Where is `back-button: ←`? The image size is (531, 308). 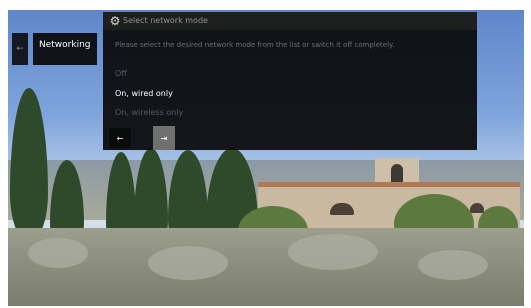 back-button: ← is located at coordinates (120, 138).